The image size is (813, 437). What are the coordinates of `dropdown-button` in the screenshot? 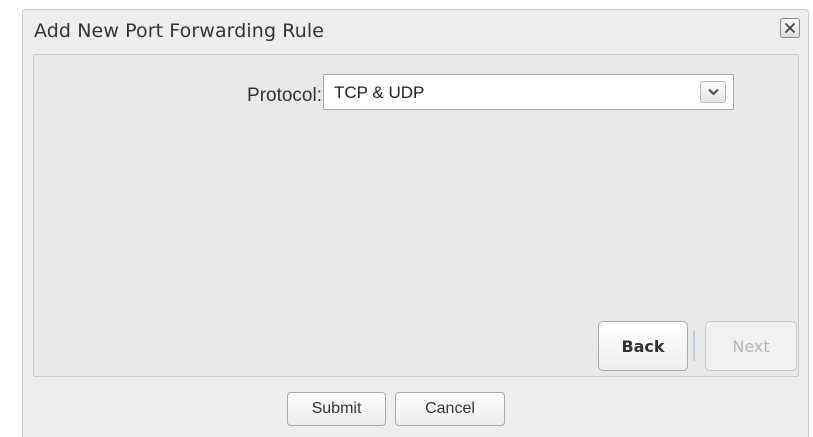 It's located at (713, 92).